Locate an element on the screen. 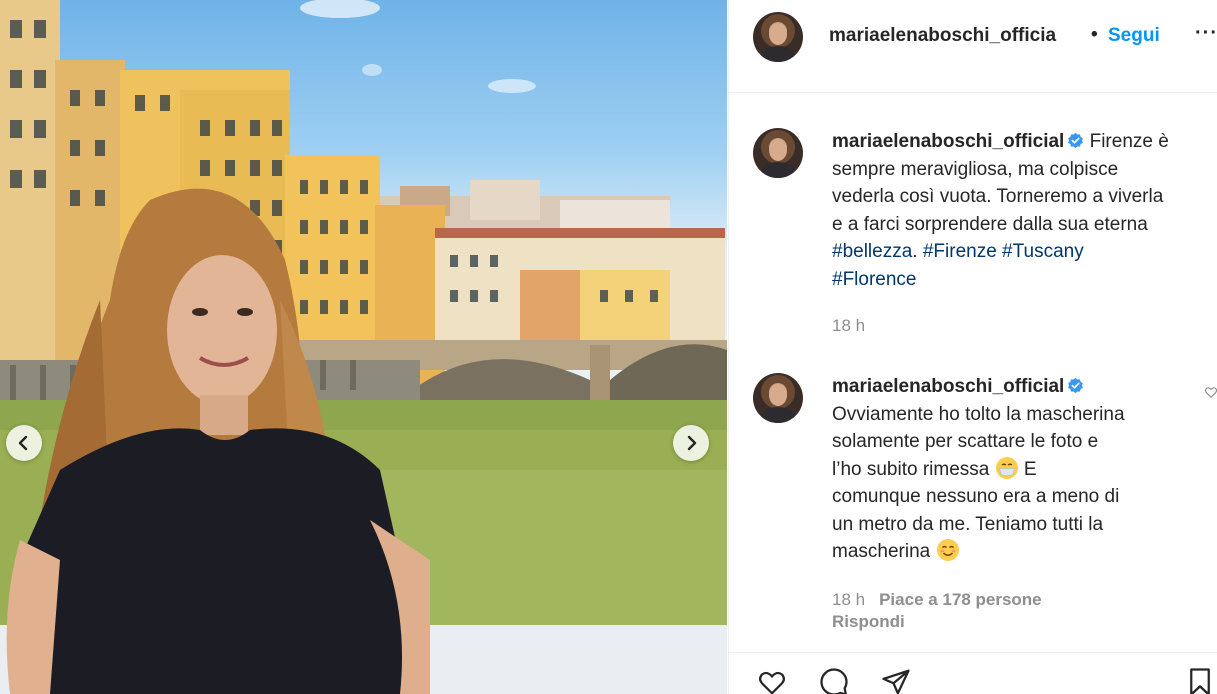 This screenshot has width=1217, height=694. previous-photo-button is located at coordinates (24, 443).